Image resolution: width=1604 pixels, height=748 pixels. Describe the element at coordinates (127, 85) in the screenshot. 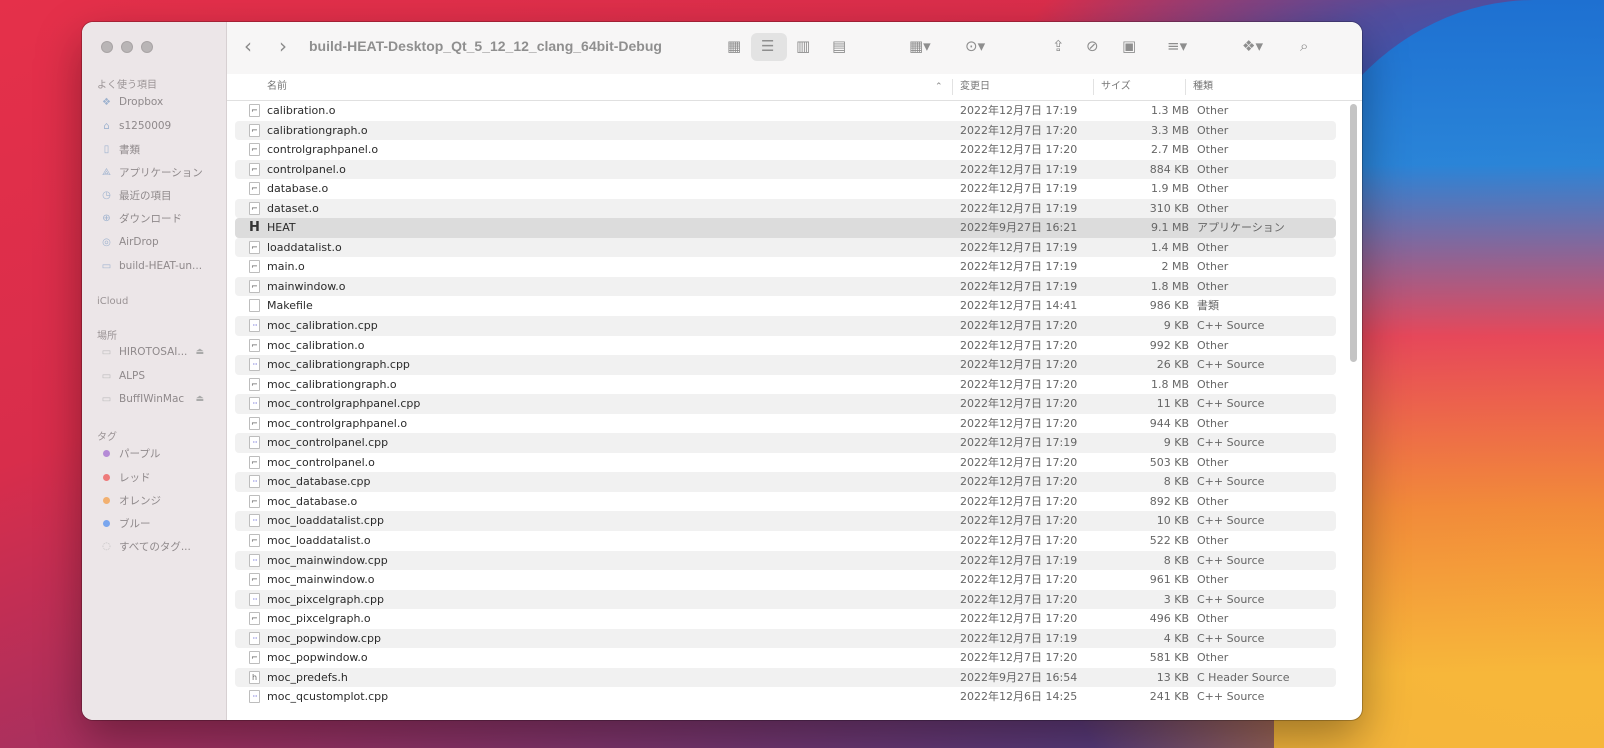

I see `sidebar-heading-favorites: よく使う項目` at that location.